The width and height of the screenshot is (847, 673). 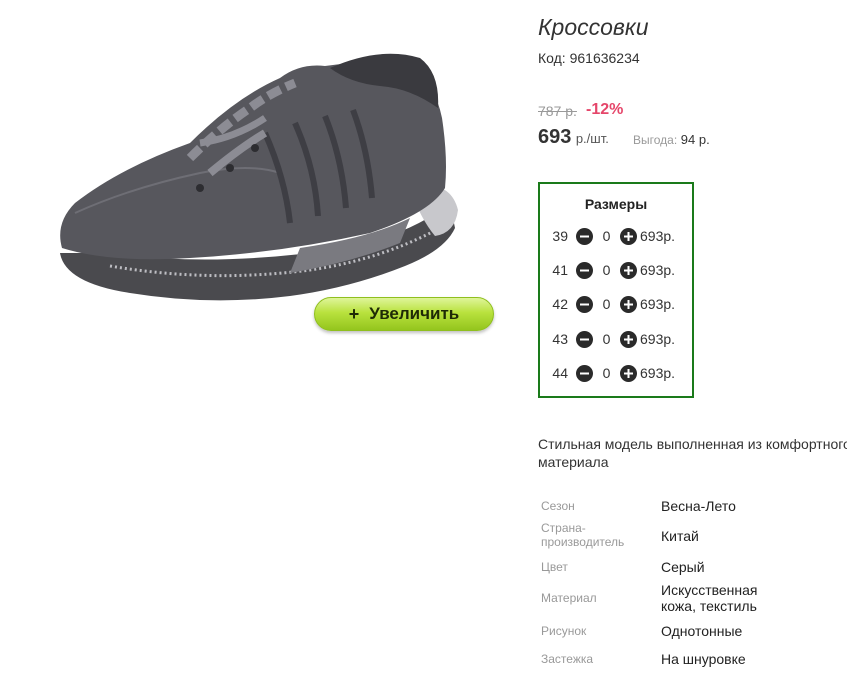 I want to click on property-label: Застежка, so click(x=567, y=659).